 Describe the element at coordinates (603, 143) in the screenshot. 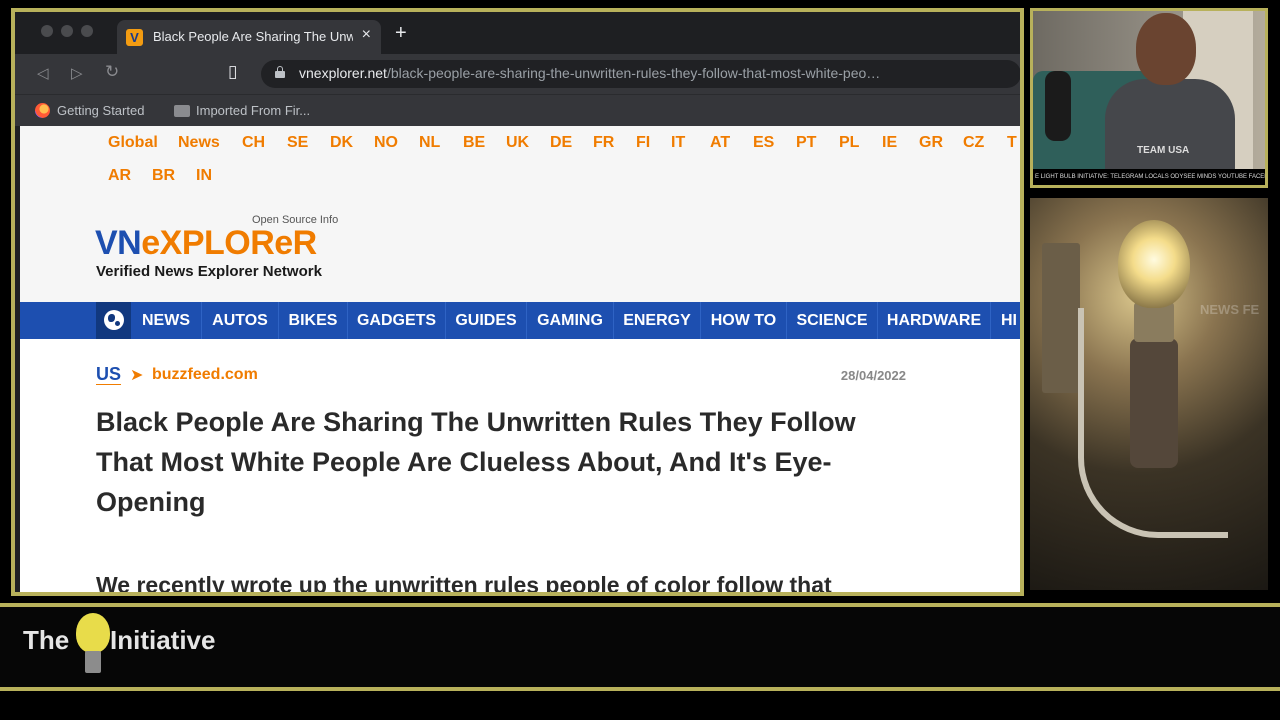

I see `region-link: FR` at that location.